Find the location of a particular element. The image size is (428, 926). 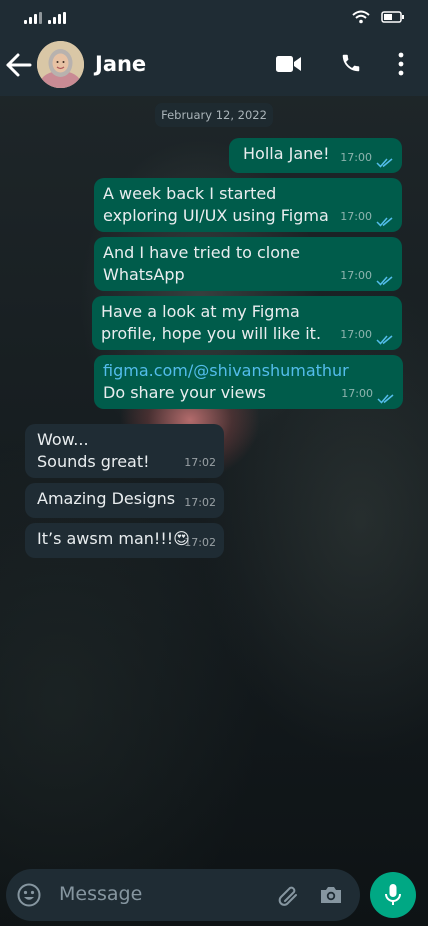

message-bubble-incoming: It’s awsm man!!!😍 17:02 is located at coordinates (124, 540).